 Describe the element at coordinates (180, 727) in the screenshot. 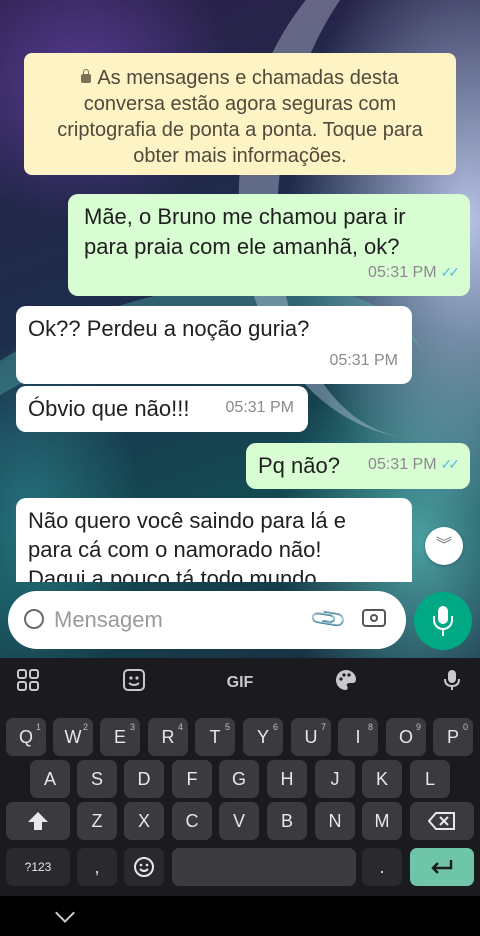

I see `key-hint: 4` at that location.